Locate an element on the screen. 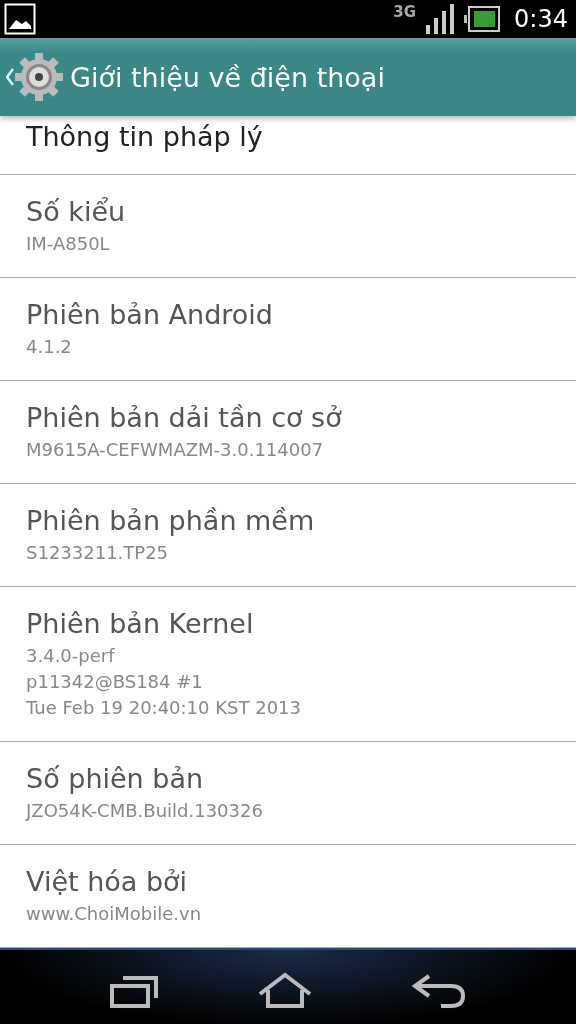 This screenshot has width=576, height=1024. home-icon is located at coordinates (285, 989).